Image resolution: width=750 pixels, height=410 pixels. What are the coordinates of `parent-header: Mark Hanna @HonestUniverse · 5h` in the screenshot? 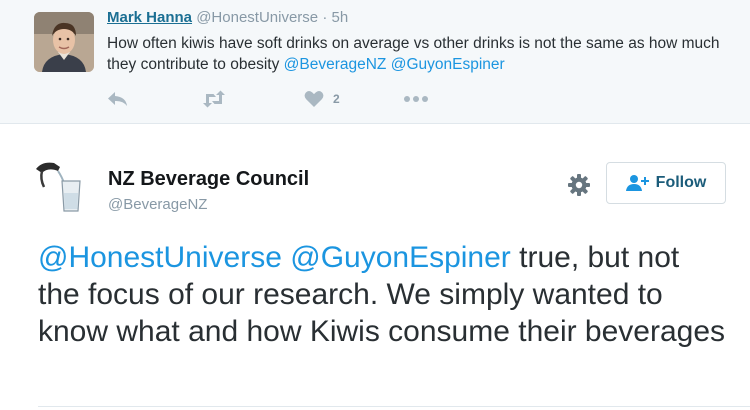 It's located at (227, 18).